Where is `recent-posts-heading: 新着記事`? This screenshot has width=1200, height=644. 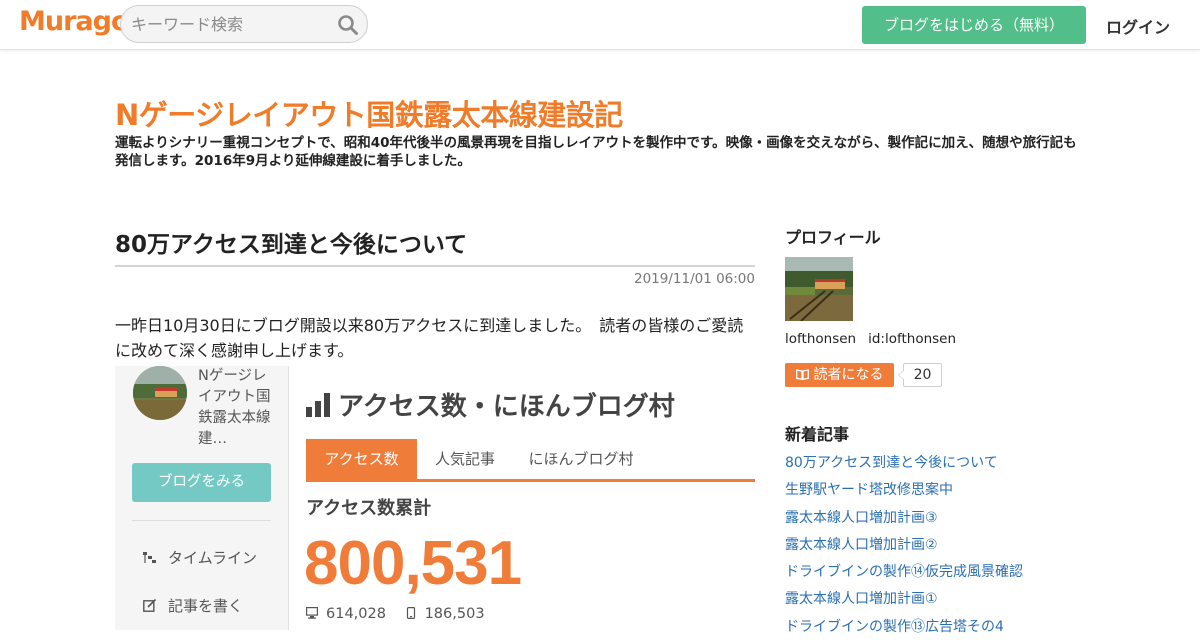
recent-posts-heading: 新着記事 is located at coordinates (817, 434).